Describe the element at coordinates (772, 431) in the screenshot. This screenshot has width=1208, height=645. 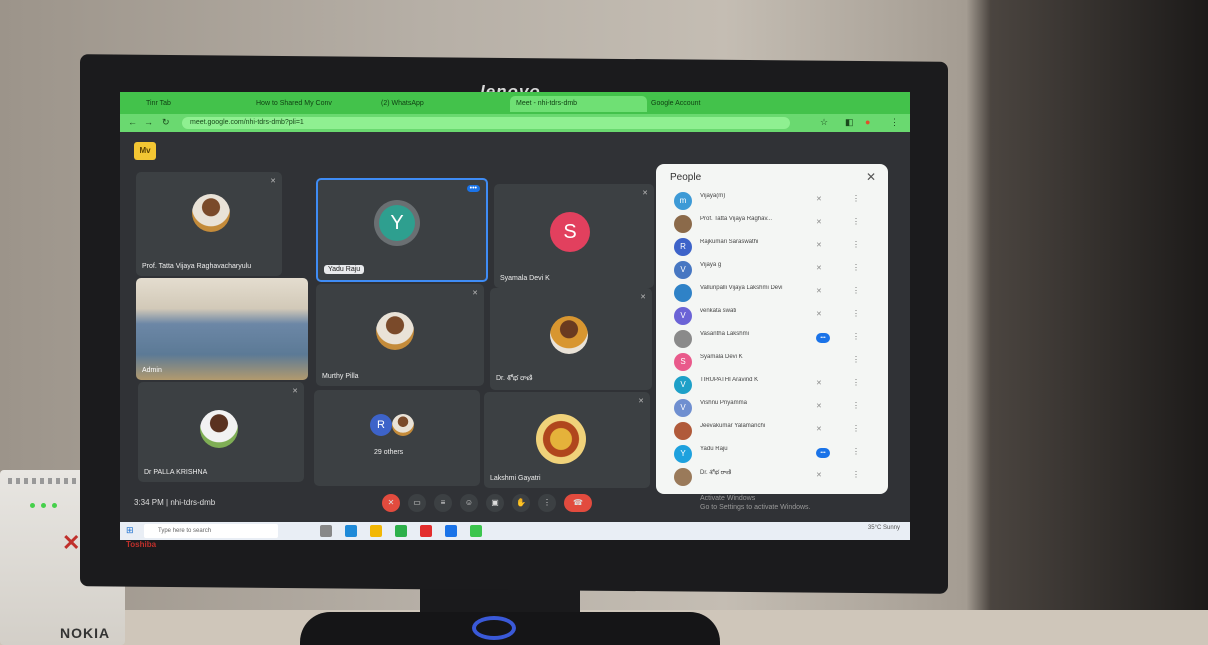
I see `participant-row: Jeevakumar Yalamanchi ✕ ⋮` at that location.